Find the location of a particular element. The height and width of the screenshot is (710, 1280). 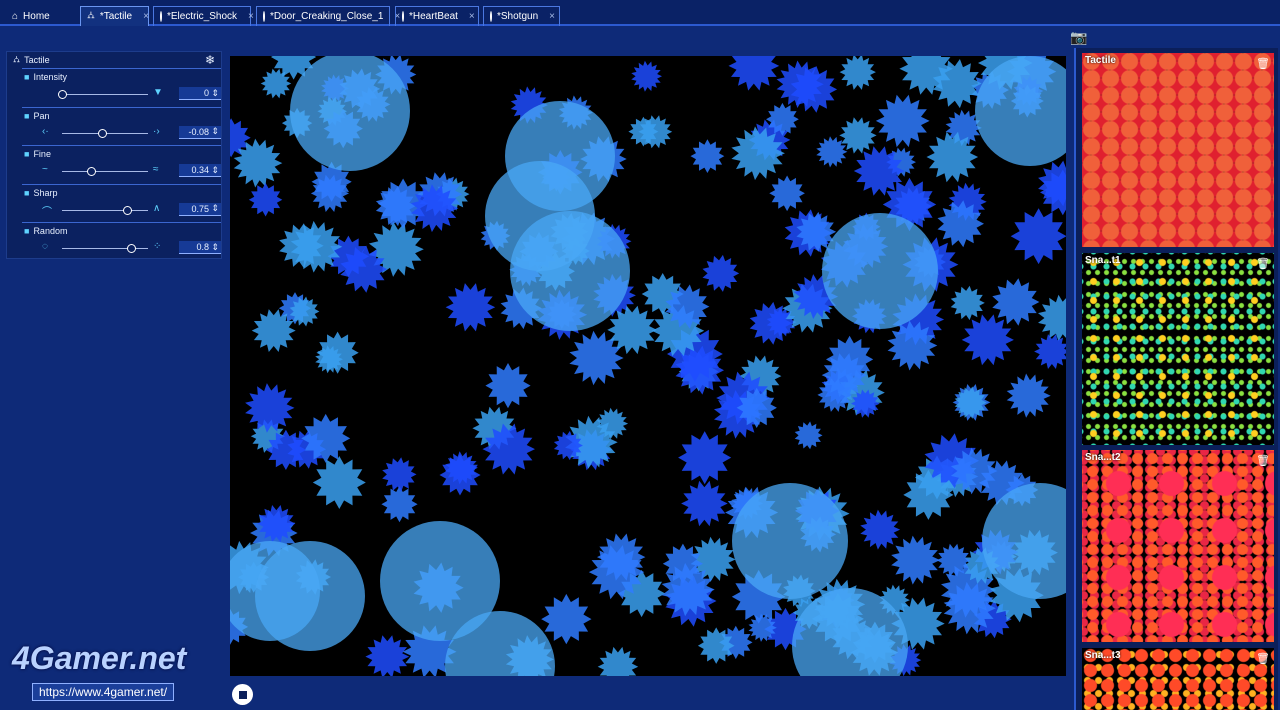

fine-slider is located at coordinates (105, 171).